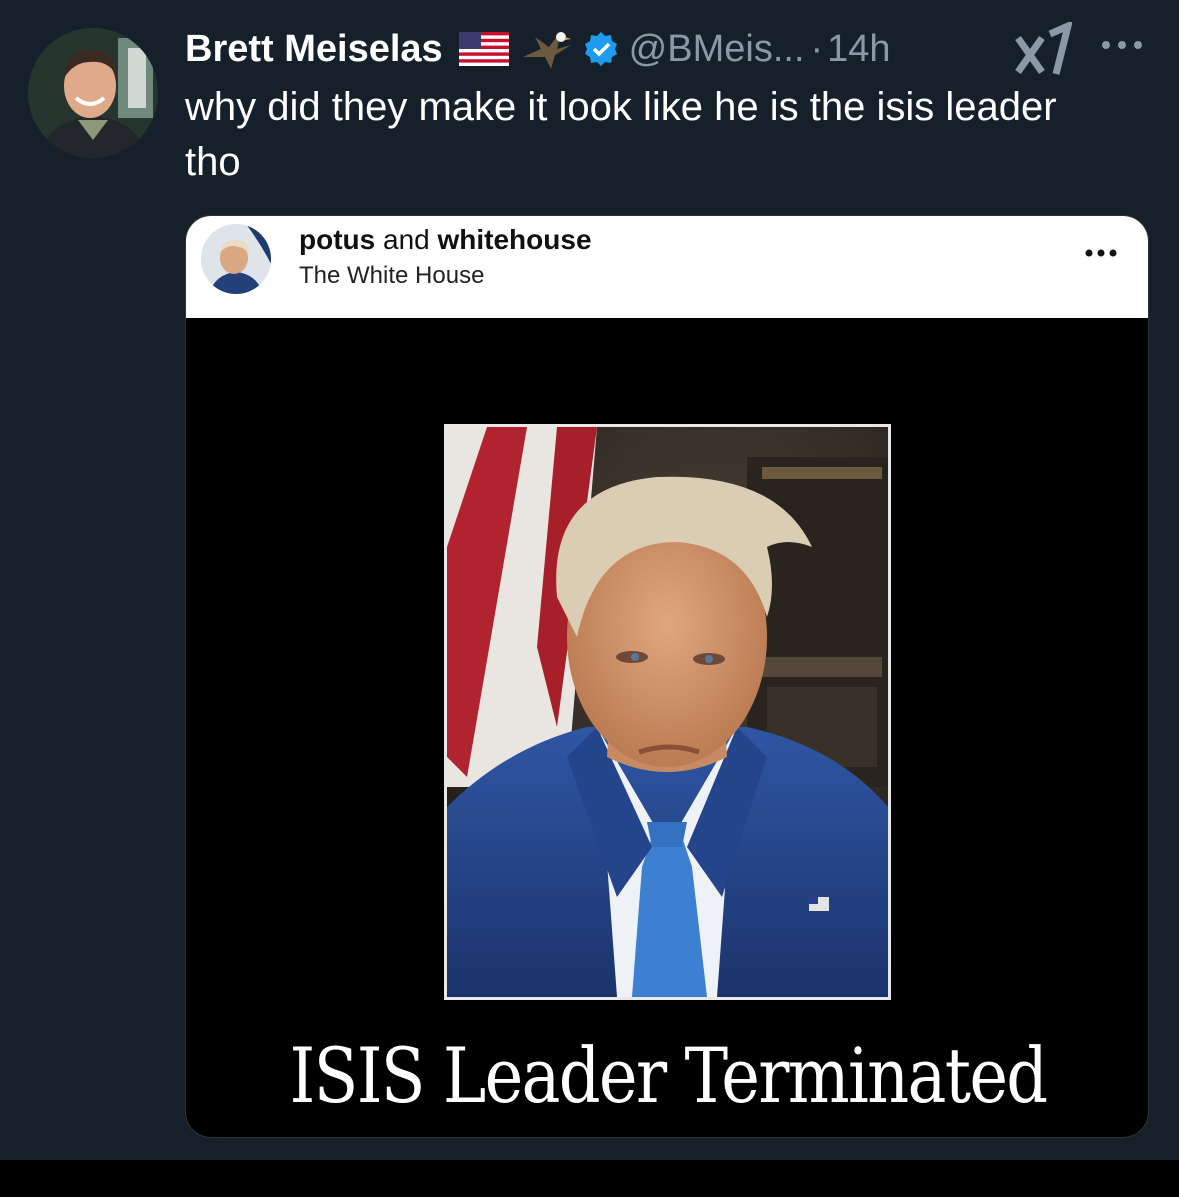  I want to click on embedded-post-avatar, so click(236, 259).